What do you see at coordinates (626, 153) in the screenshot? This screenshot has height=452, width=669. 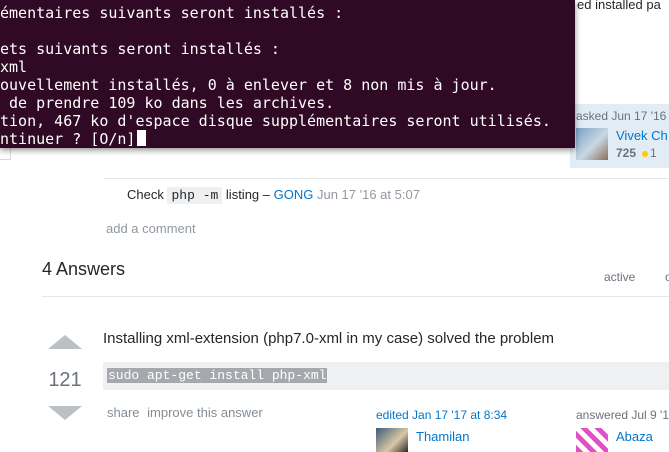 I see `reputation-score: 725` at bounding box center [626, 153].